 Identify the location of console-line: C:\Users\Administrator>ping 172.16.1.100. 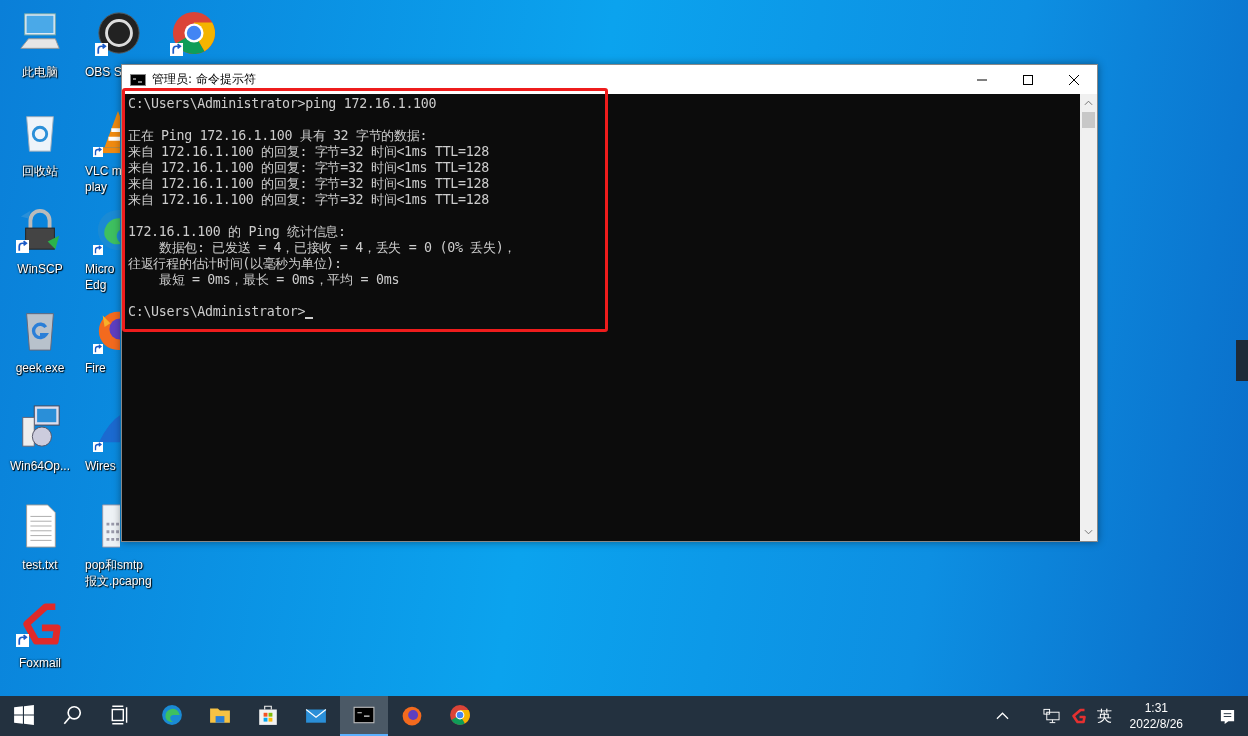
(282, 104).